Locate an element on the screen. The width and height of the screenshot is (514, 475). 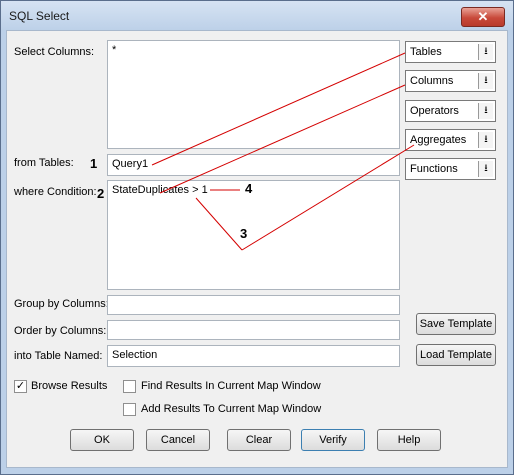
title-bar: SQL Select ✕ is located at coordinates (257, 16).